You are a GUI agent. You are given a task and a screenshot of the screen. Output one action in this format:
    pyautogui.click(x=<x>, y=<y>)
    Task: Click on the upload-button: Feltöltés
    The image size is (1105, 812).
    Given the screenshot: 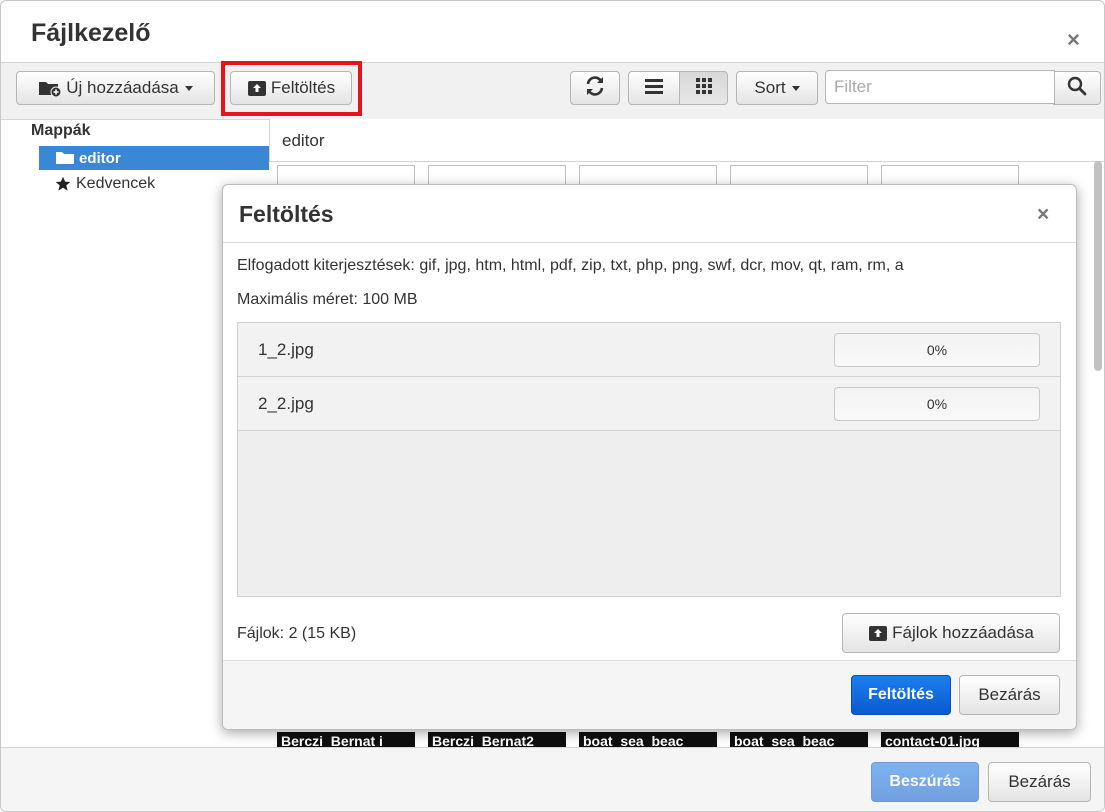 What is the action you would take?
    pyautogui.click(x=291, y=88)
    